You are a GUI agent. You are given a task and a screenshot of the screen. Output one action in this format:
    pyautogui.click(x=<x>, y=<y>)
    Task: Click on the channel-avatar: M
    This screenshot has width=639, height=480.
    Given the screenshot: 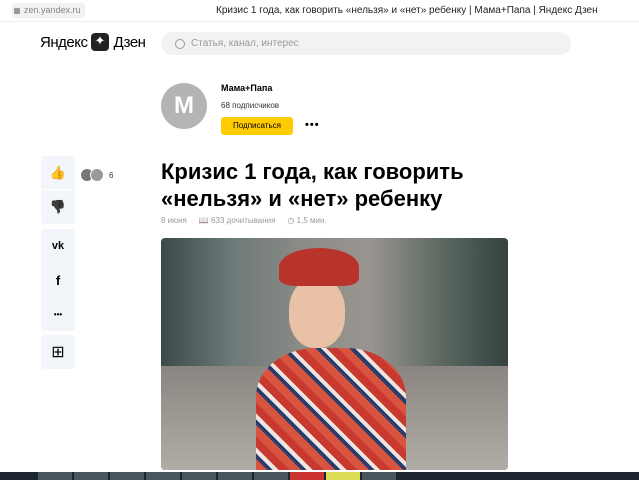 What is the action you would take?
    pyautogui.click(x=184, y=106)
    